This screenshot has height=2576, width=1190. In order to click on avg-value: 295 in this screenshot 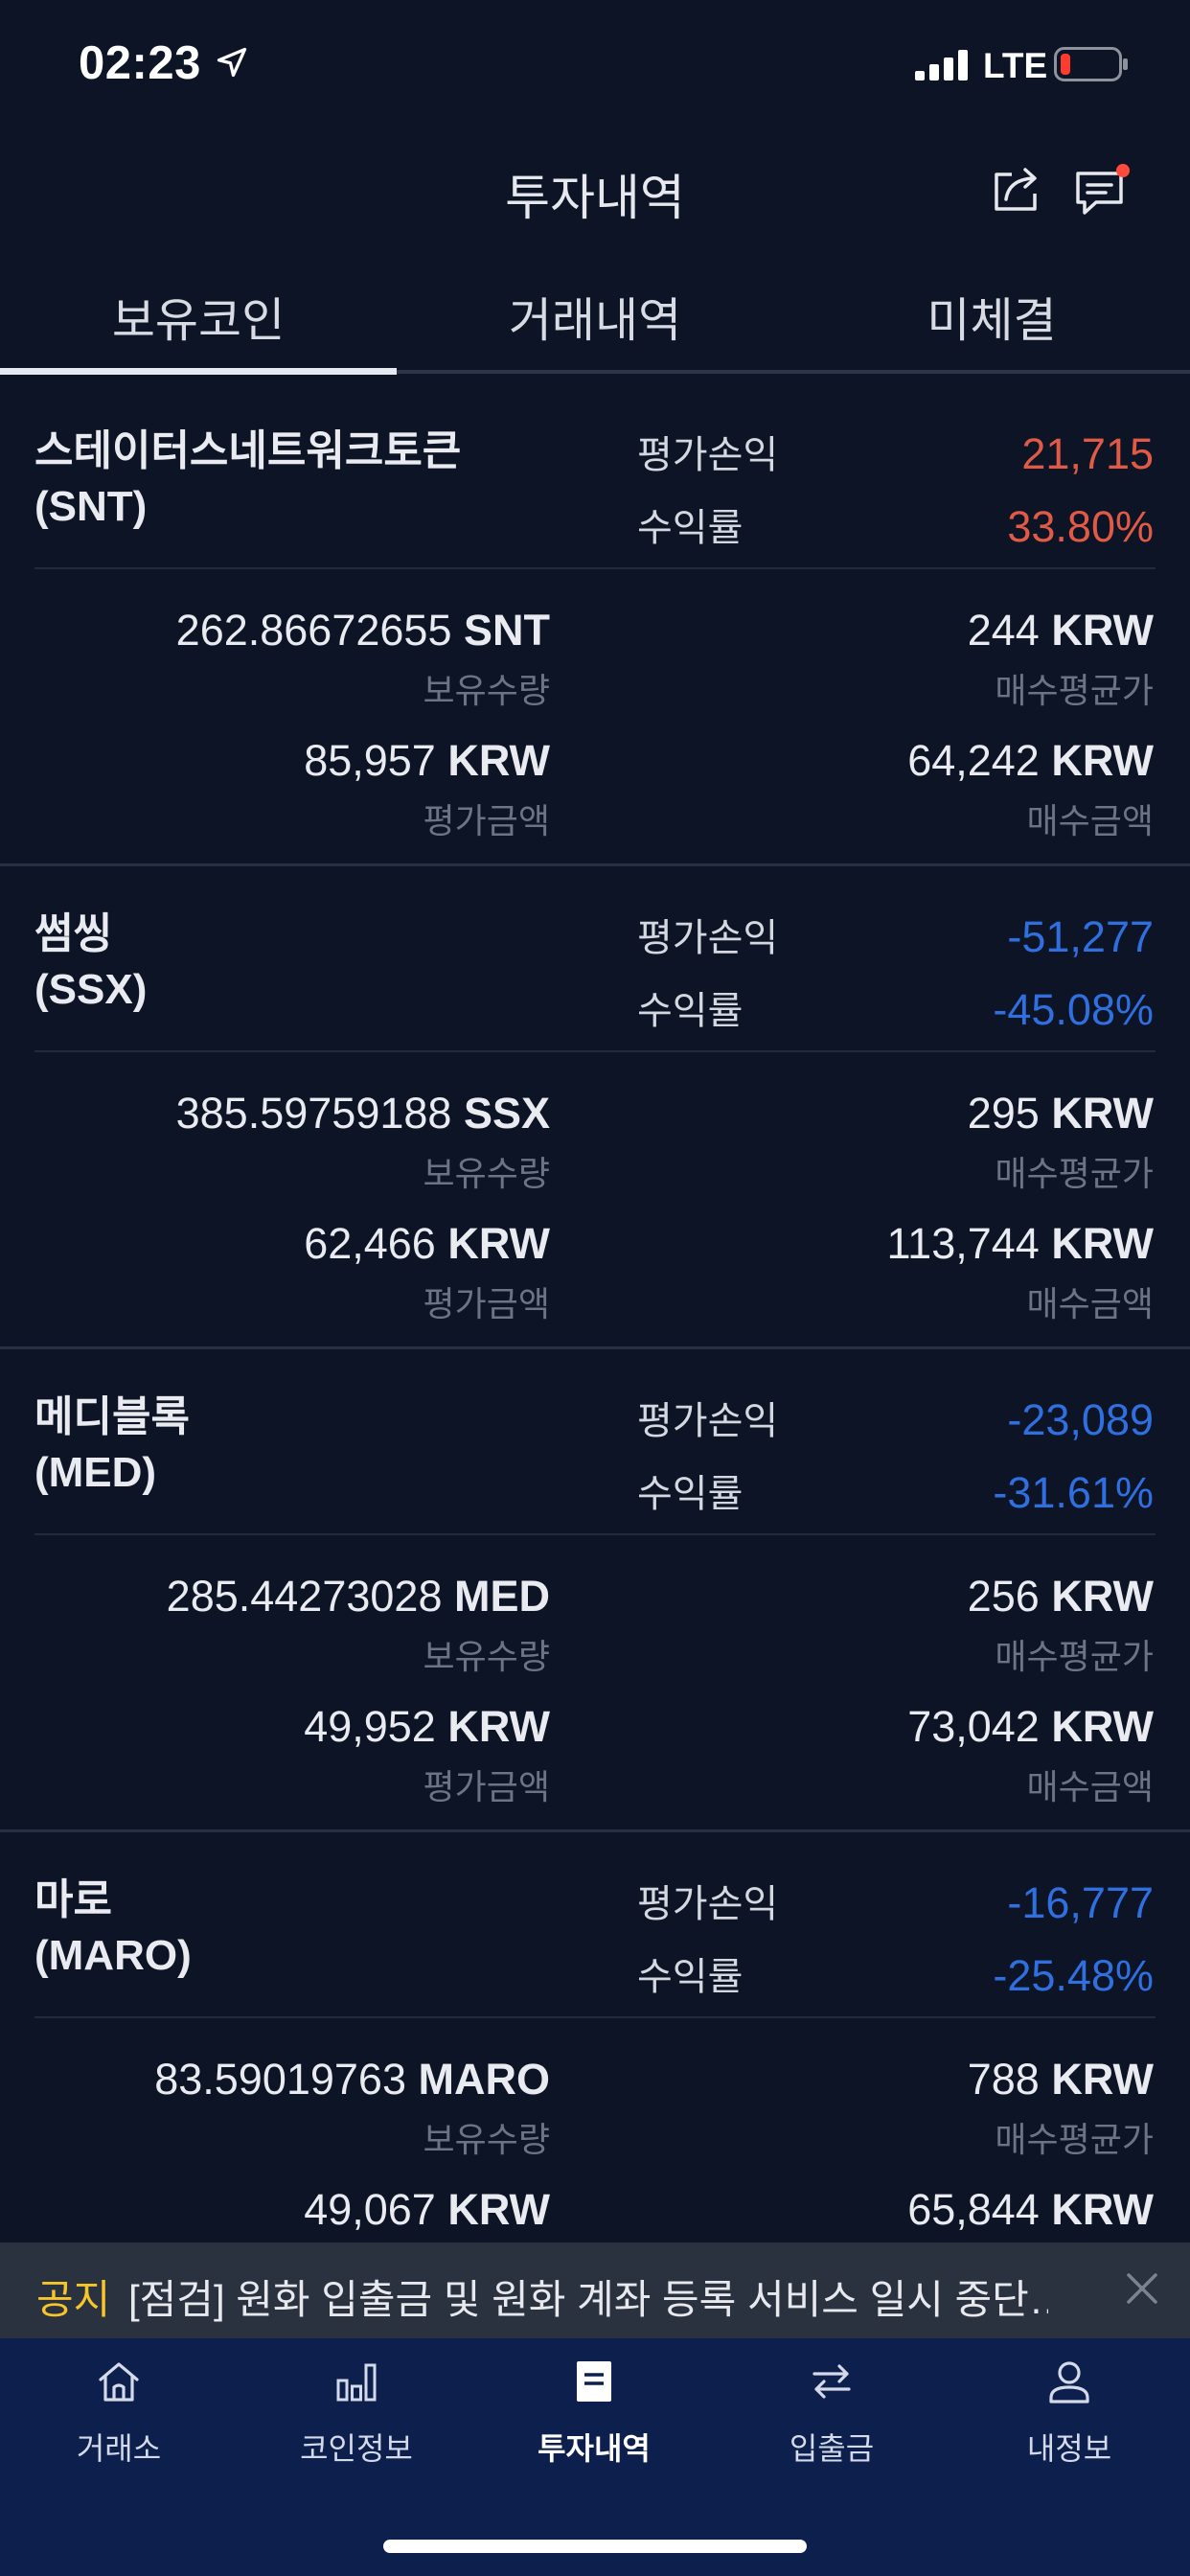, I will do `click(1004, 1113)`.